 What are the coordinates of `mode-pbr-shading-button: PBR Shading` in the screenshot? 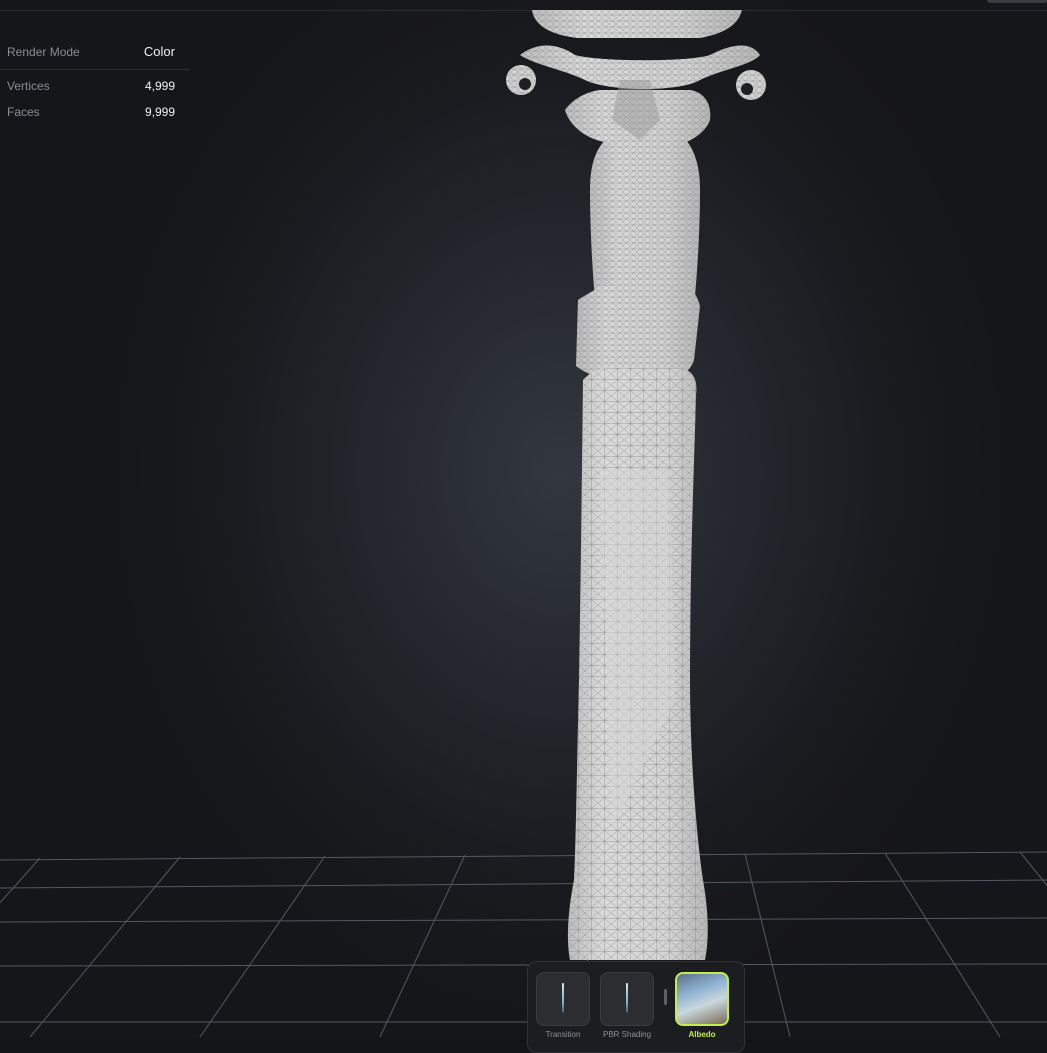 It's located at (627, 1004).